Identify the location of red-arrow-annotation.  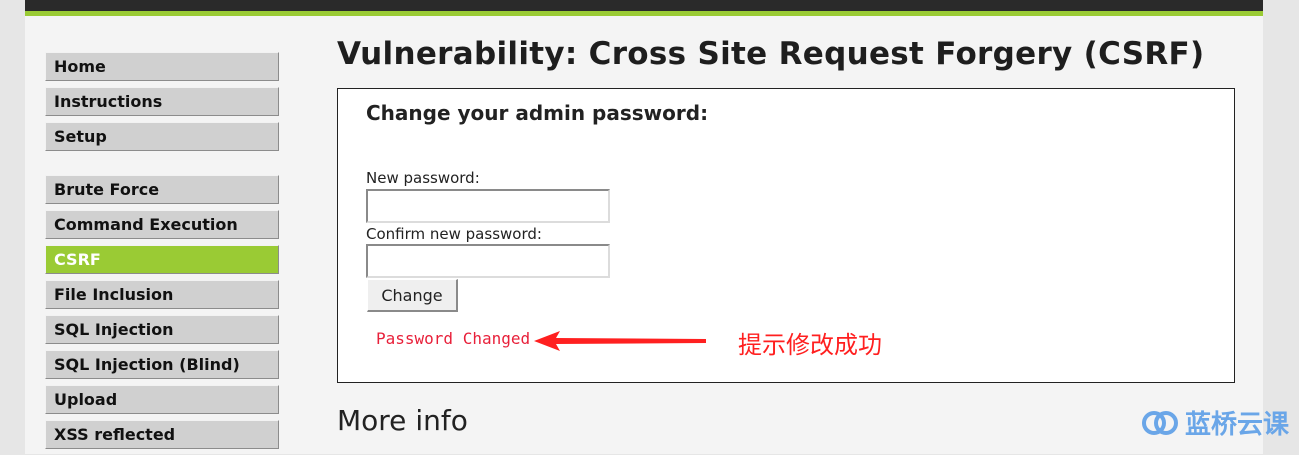
(620, 341).